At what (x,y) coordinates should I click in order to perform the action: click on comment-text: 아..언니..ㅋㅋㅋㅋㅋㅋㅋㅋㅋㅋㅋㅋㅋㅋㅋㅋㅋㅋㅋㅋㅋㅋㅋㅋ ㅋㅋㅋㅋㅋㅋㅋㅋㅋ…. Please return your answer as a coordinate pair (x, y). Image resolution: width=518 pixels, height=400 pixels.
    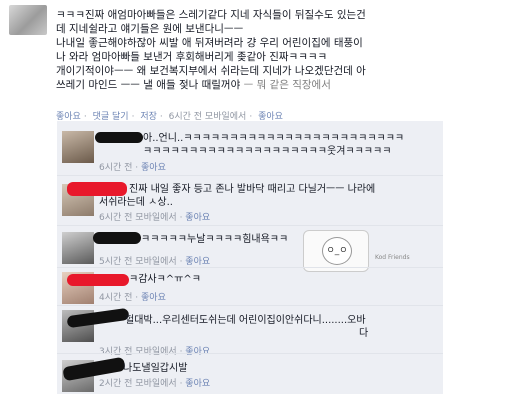
    Looking at the image, I should click on (289, 145).